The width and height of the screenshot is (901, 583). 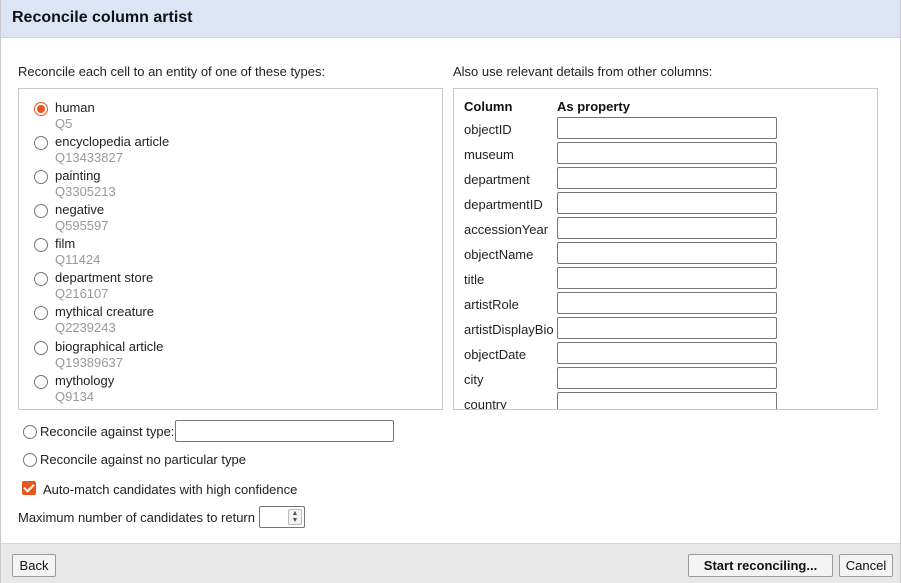 What do you see at coordinates (75, 107) in the screenshot?
I see `type-name: human` at bounding box center [75, 107].